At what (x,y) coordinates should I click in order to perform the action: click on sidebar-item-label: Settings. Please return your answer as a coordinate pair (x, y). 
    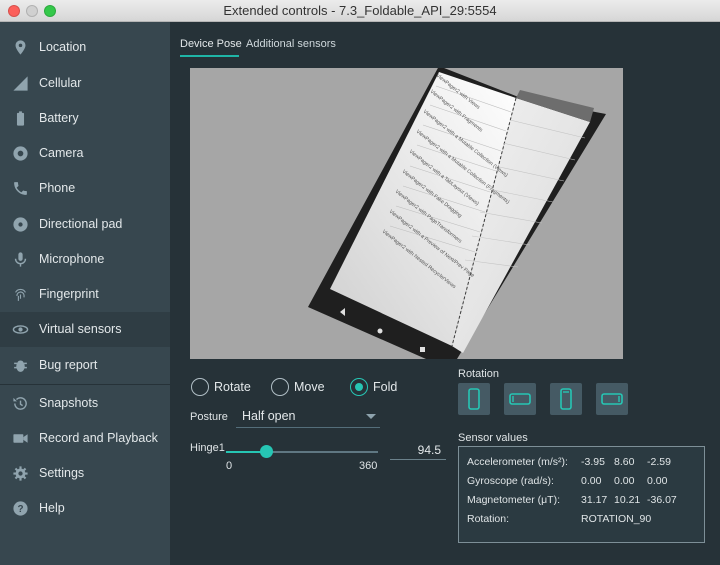
    Looking at the image, I should click on (62, 473).